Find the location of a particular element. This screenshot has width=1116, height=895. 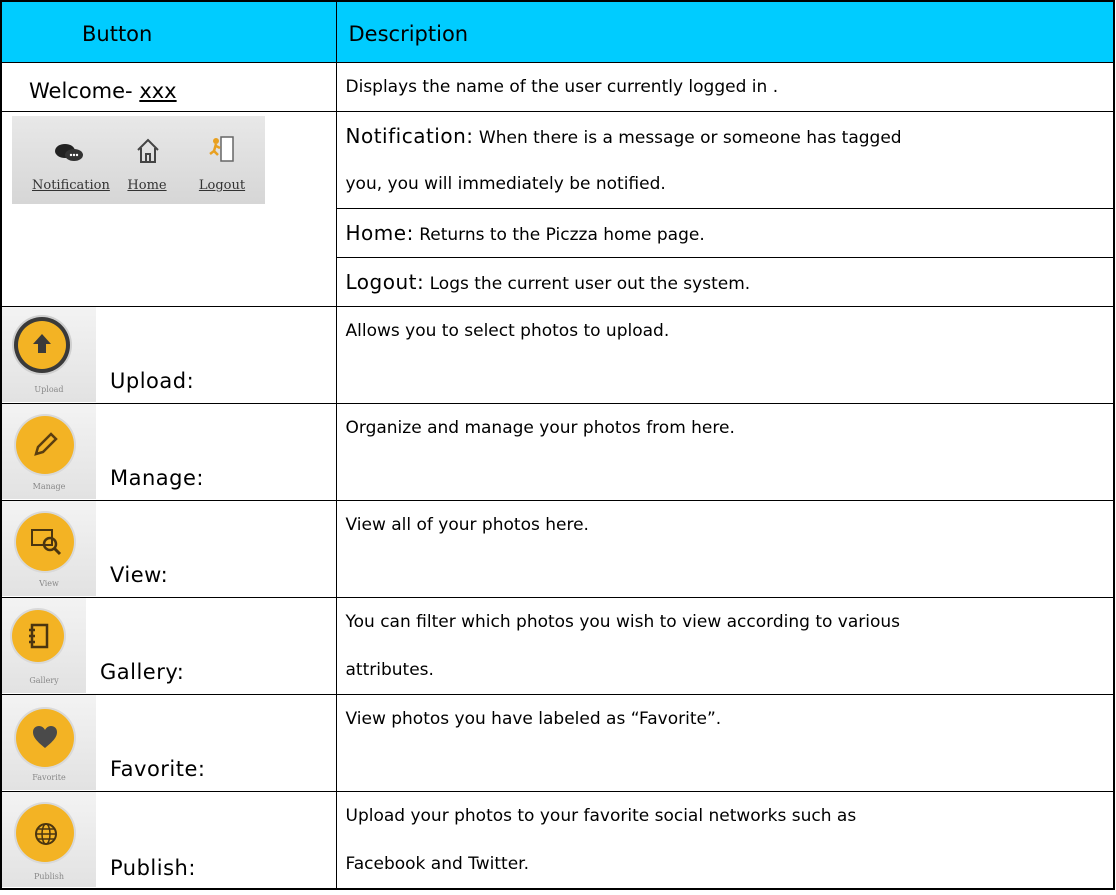

house-icon is located at coordinates (148, 150).